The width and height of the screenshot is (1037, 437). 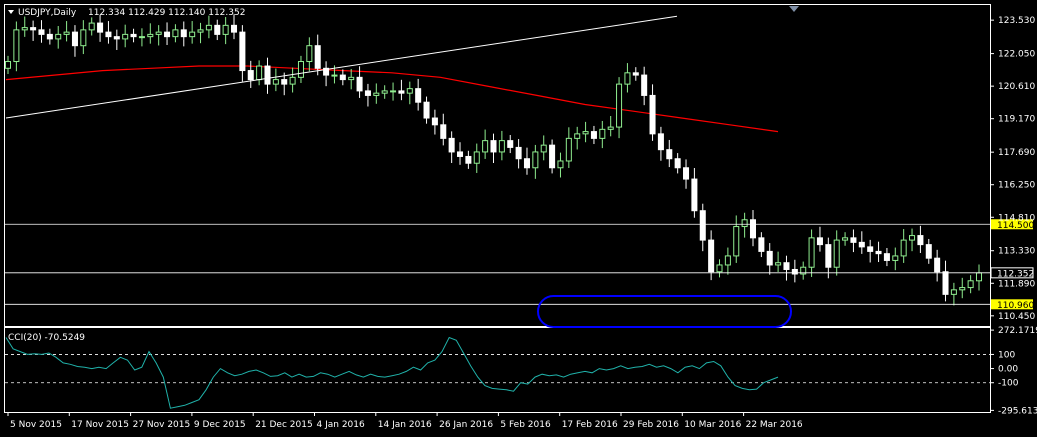 I want to click on ohlc-label: 112.334 112.429 112.140 112.352, so click(x=166, y=13).